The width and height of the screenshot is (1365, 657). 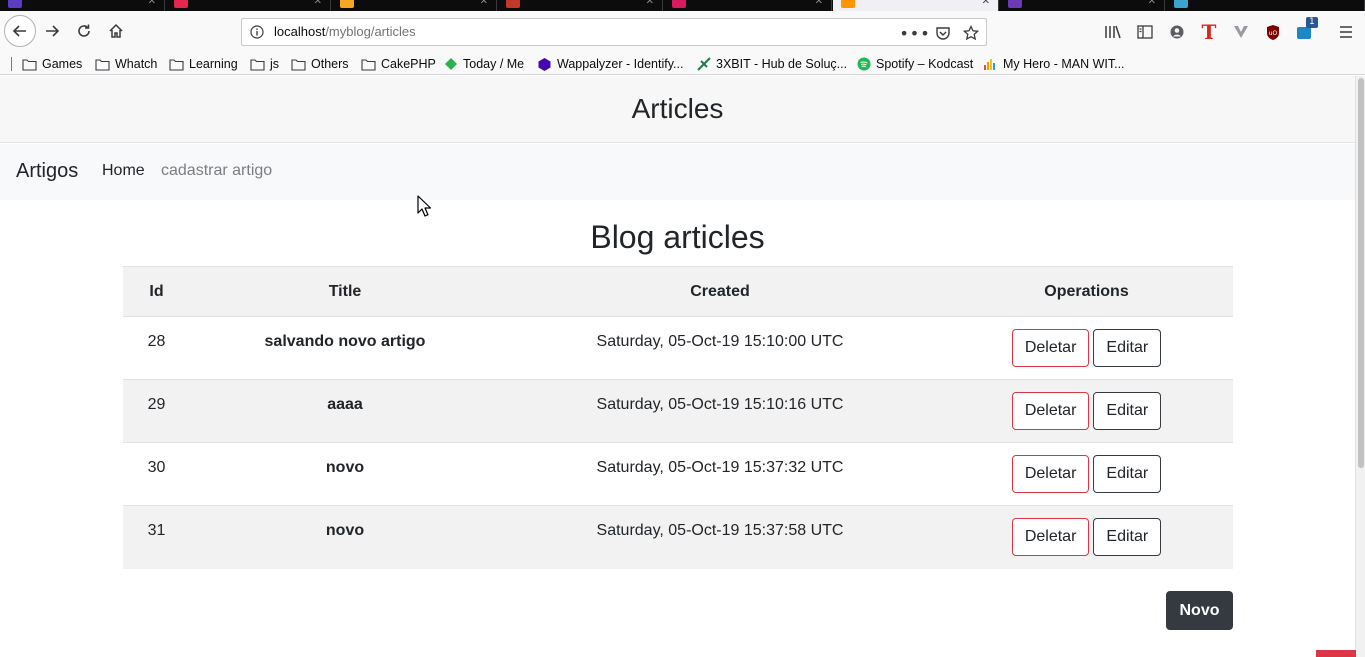 What do you see at coordinates (1199, 610) in the screenshot?
I see `new-article-button: Novo` at bounding box center [1199, 610].